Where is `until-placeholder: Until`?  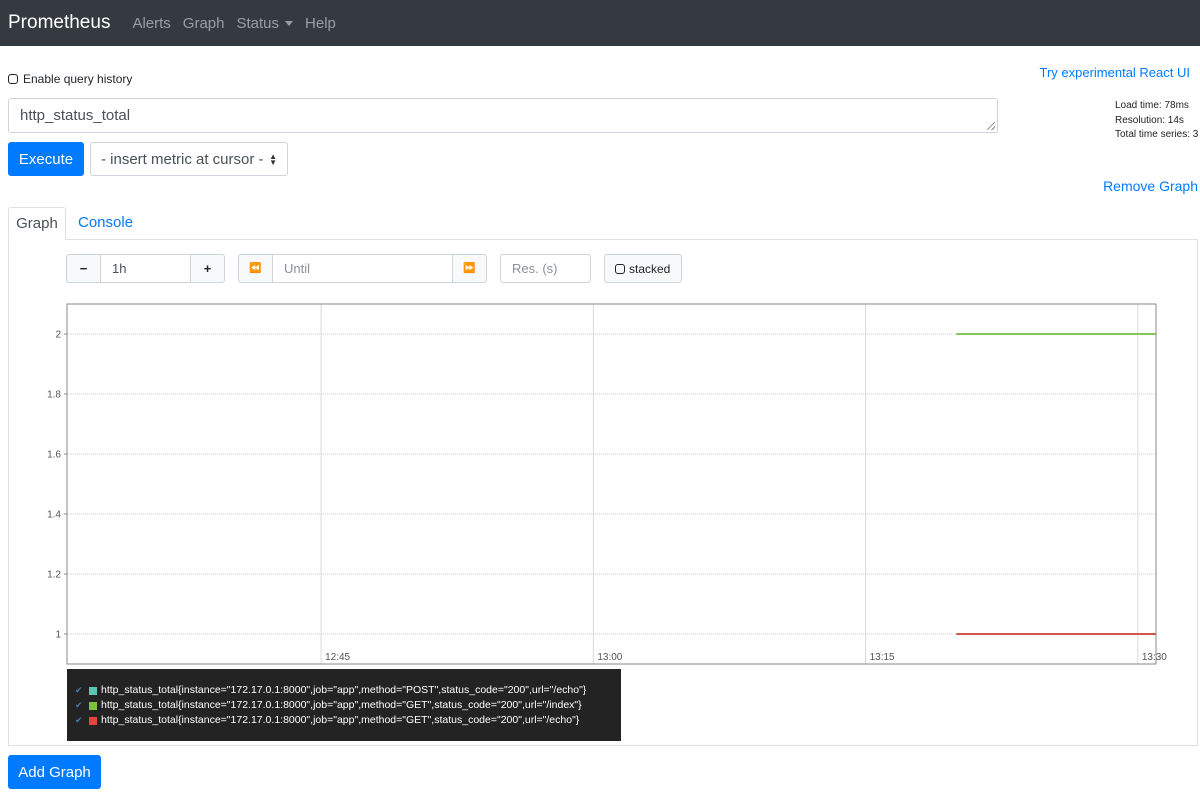
until-placeholder: Until is located at coordinates (297, 268).